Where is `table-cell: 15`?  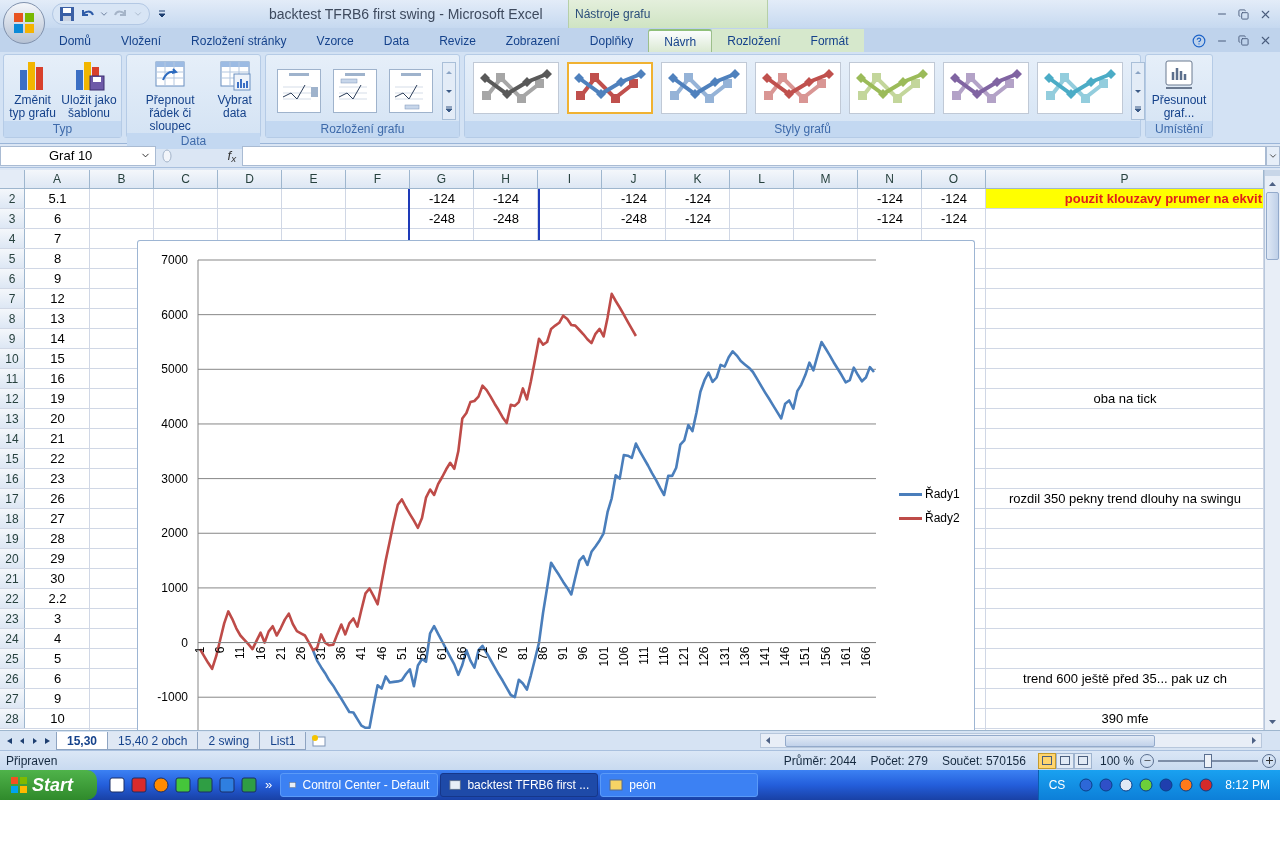
table-cell: 15 is located at coordinates (57, 358).